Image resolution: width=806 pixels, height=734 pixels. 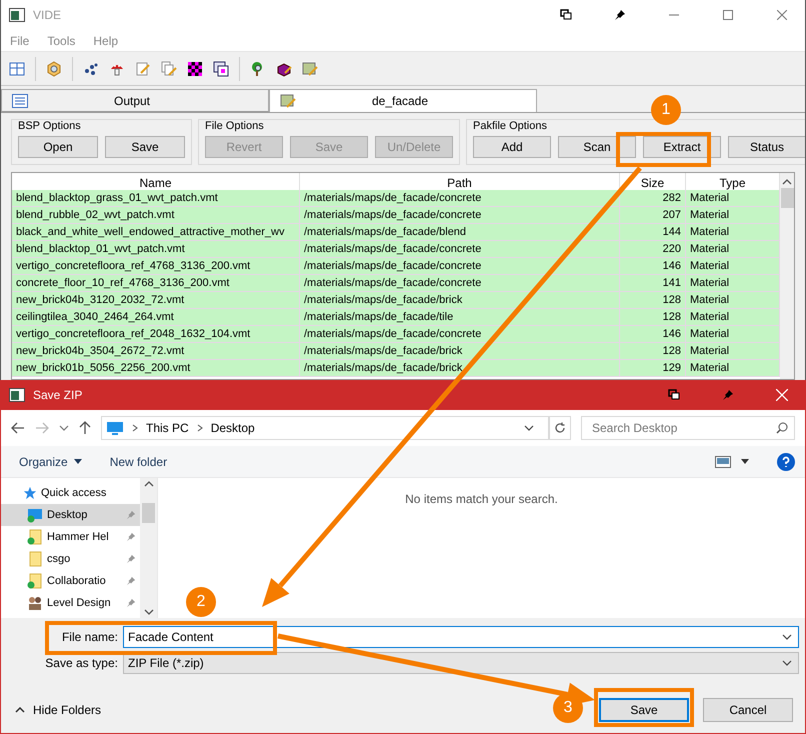 I want to click on table-cell: blend_blacktop_grass_01_wvt_patch.vmt, so click(x=156, y=198).